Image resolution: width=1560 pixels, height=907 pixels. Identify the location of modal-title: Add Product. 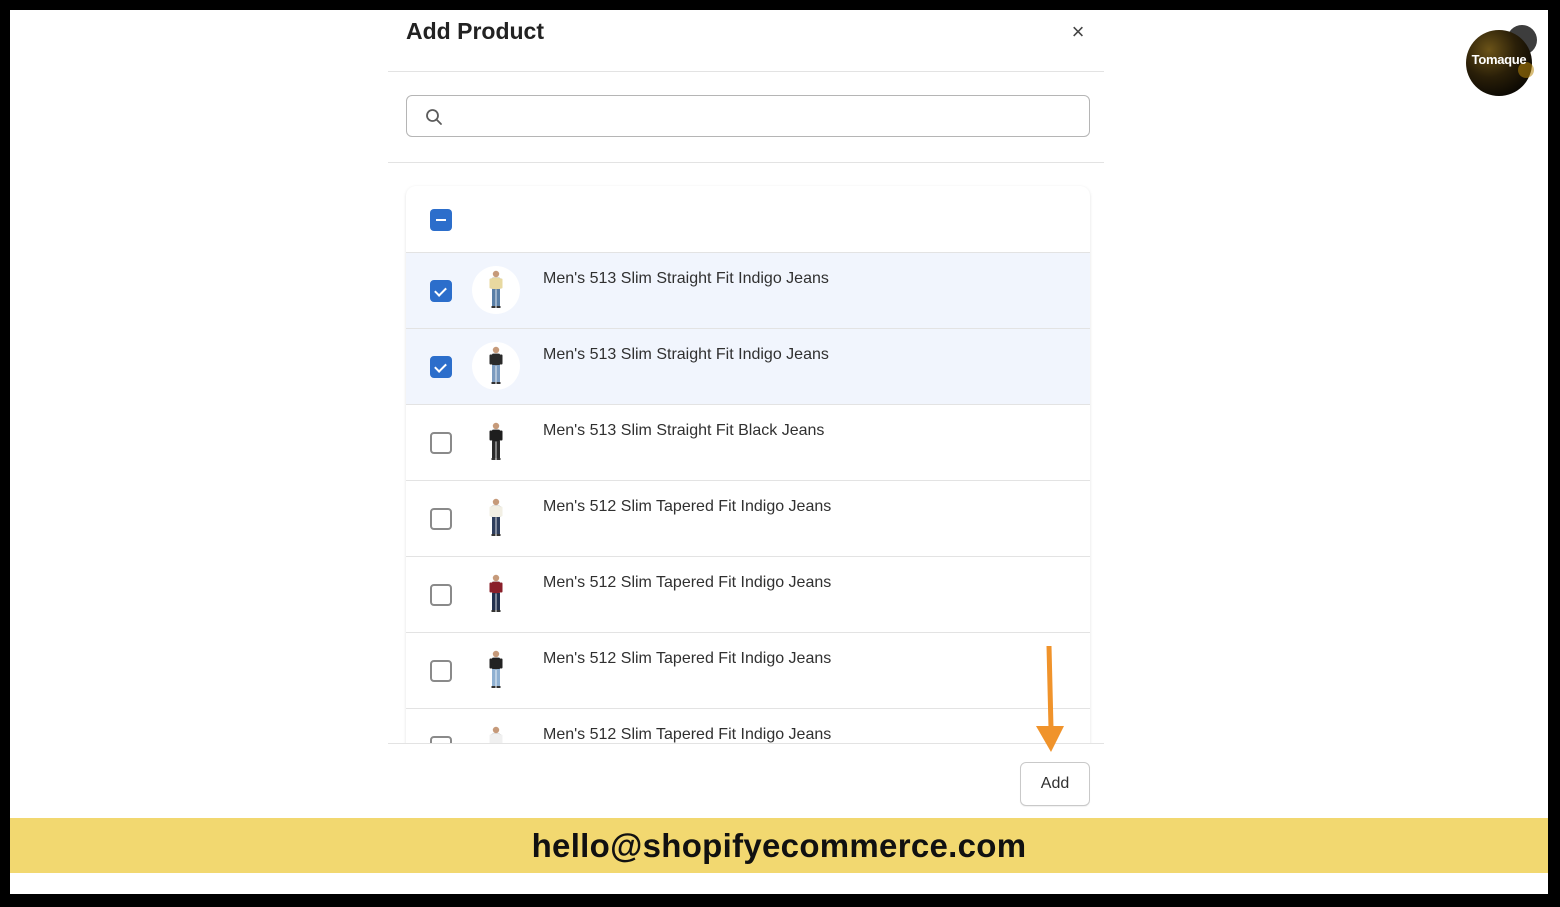
(475, 31).